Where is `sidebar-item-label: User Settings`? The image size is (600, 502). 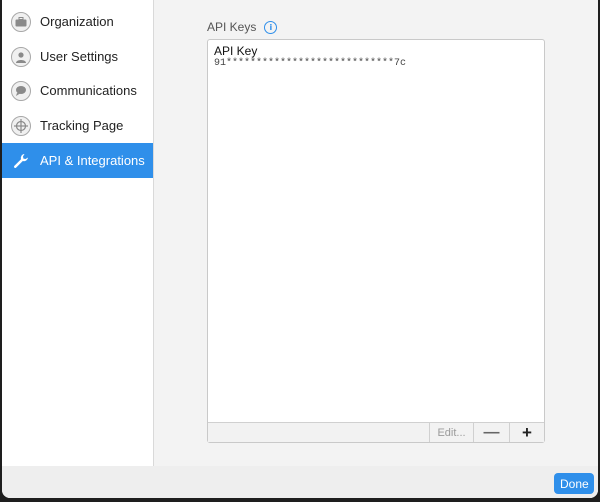 sidebar-item-label: User Settings is located at coordinates (79, 56).